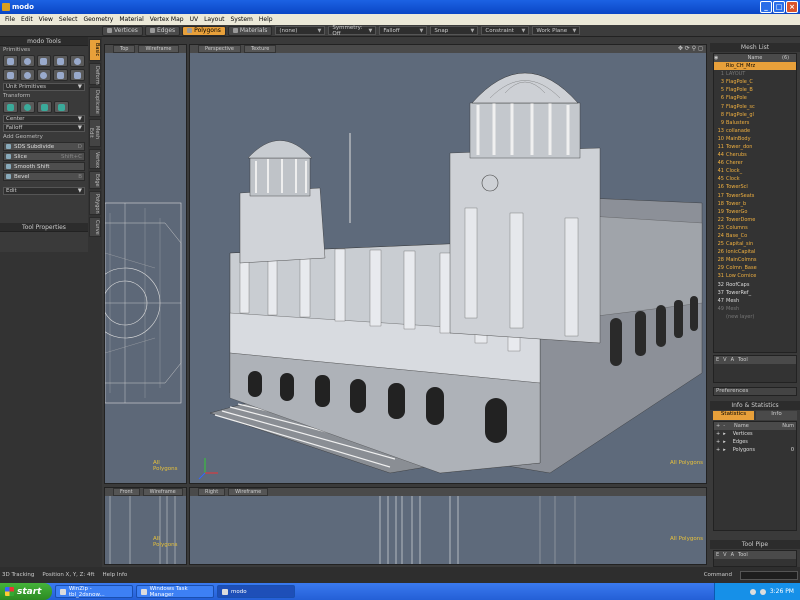 The height and width of the screenshot is (600, 800). Describe the element at coordinates (95, 227) in the screenshot. I see `tab-curve: Curve` at that location.